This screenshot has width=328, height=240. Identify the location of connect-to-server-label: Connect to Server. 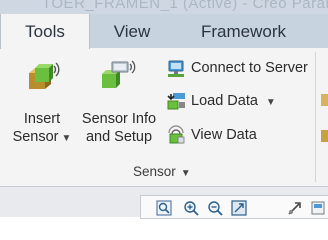
(249, 68).